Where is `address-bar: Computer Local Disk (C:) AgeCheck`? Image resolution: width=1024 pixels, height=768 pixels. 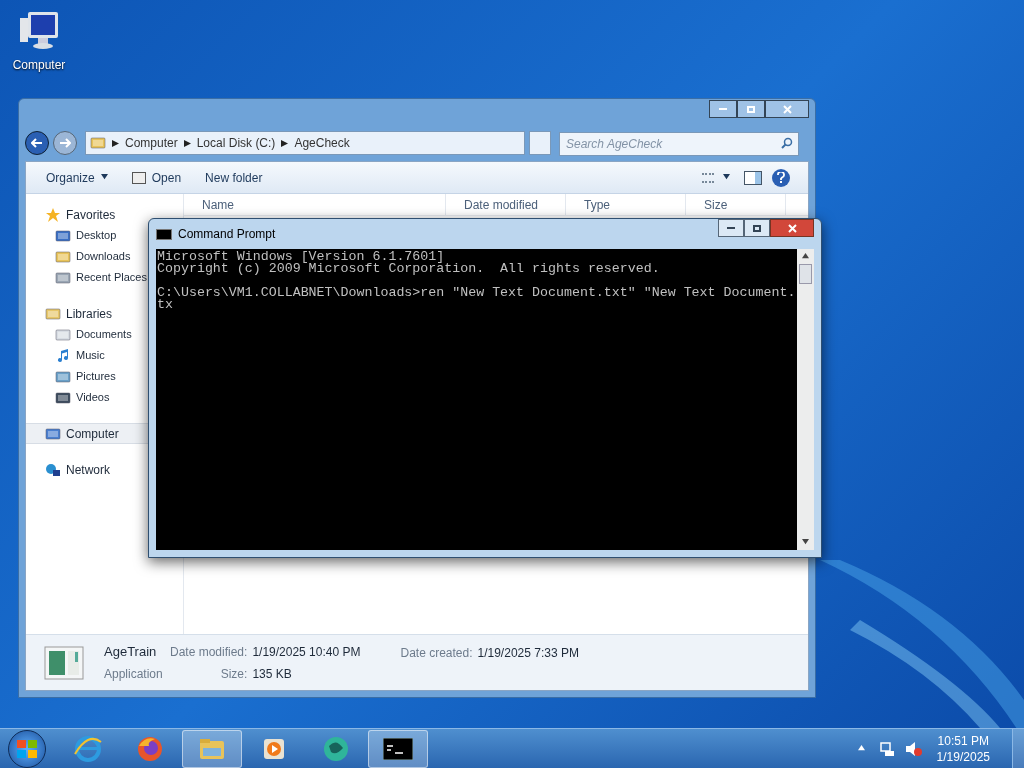 address-bar: Computer Local Disk (C:) AgeCheck is located at coordinates (305, 143).